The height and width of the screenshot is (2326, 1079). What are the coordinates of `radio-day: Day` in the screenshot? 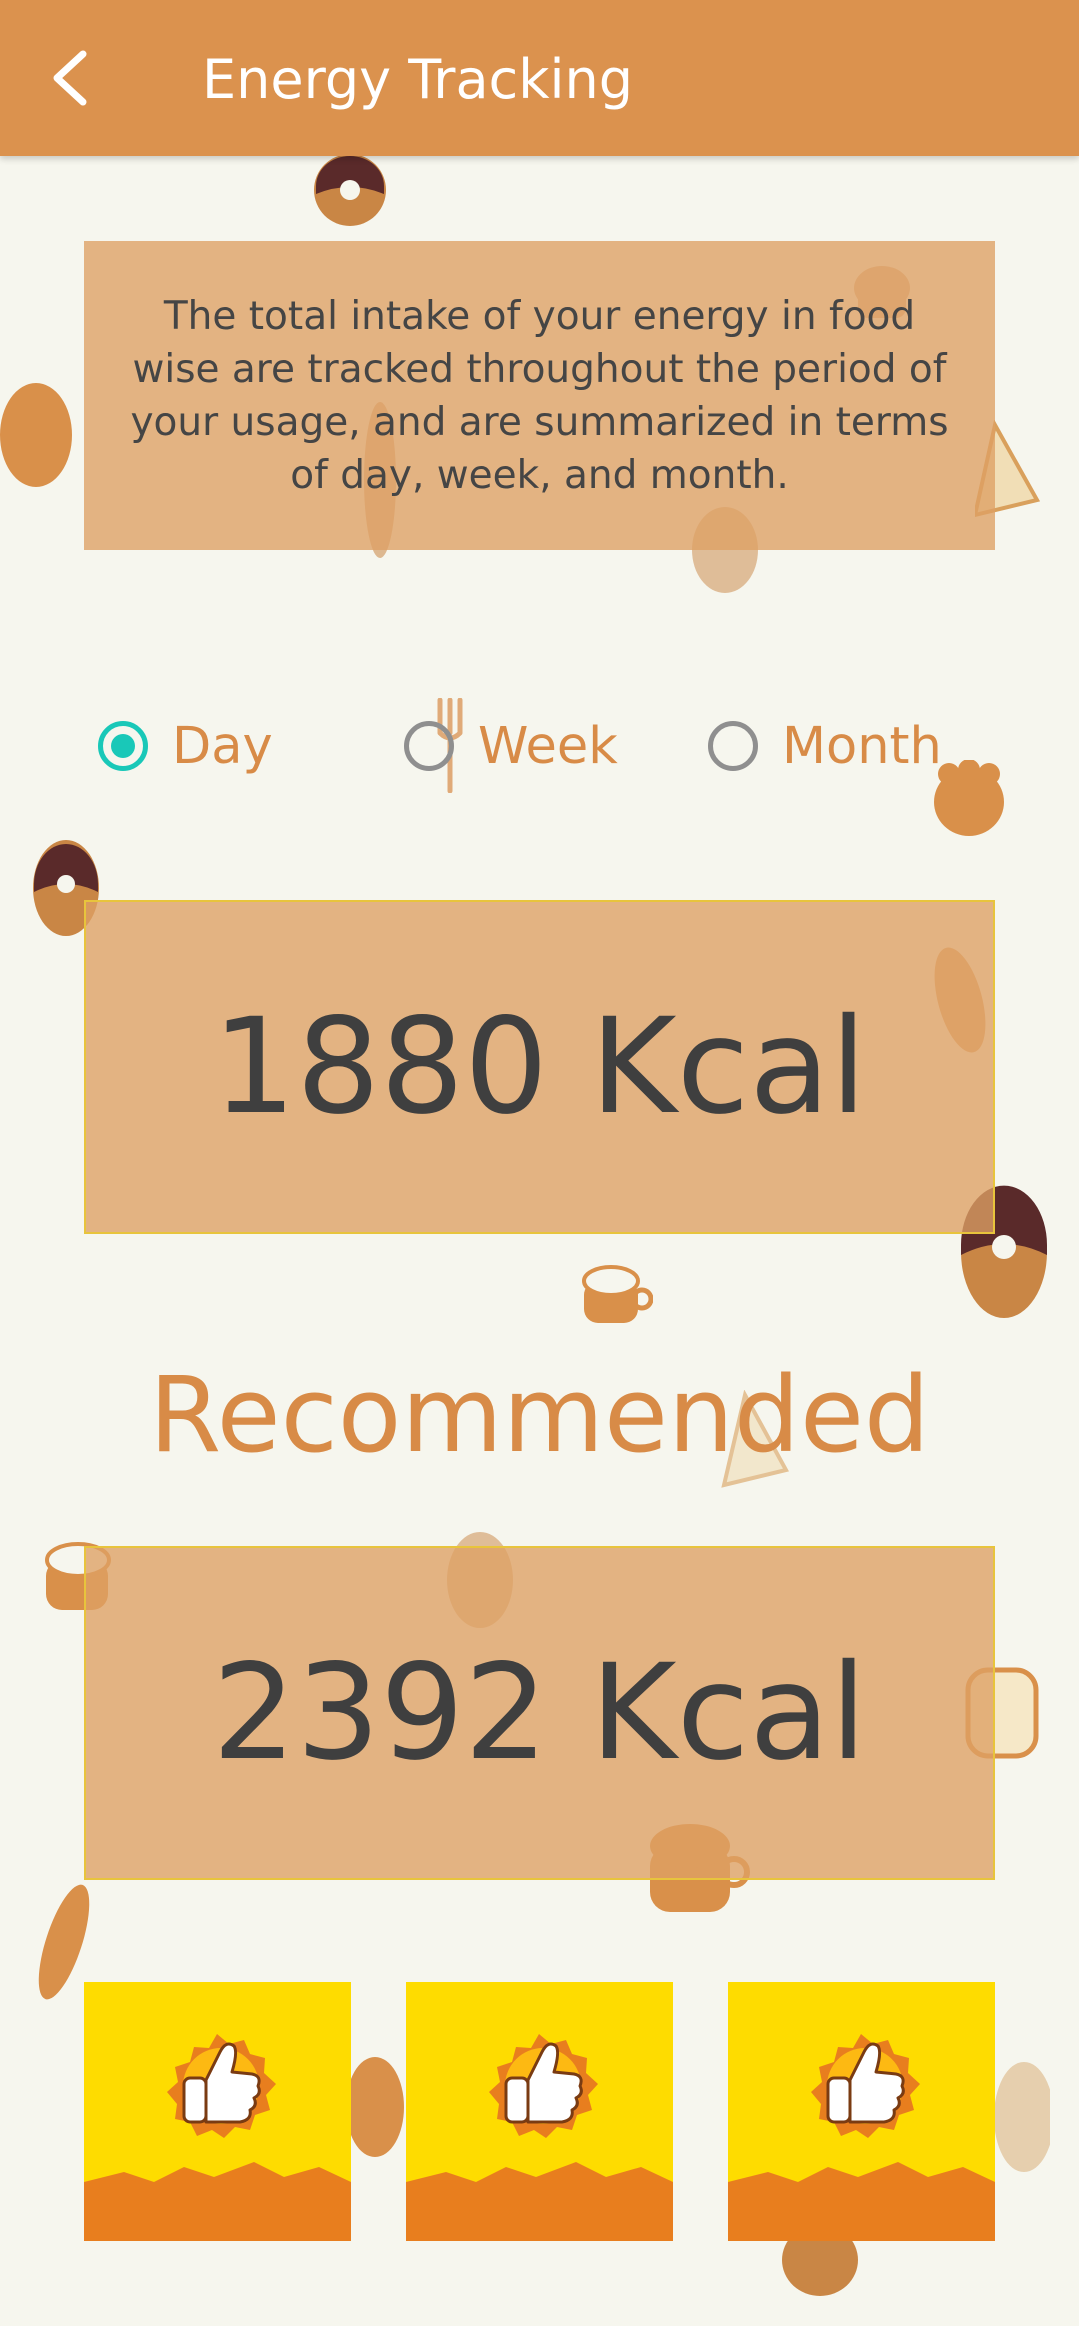 It's located at (185, 746).